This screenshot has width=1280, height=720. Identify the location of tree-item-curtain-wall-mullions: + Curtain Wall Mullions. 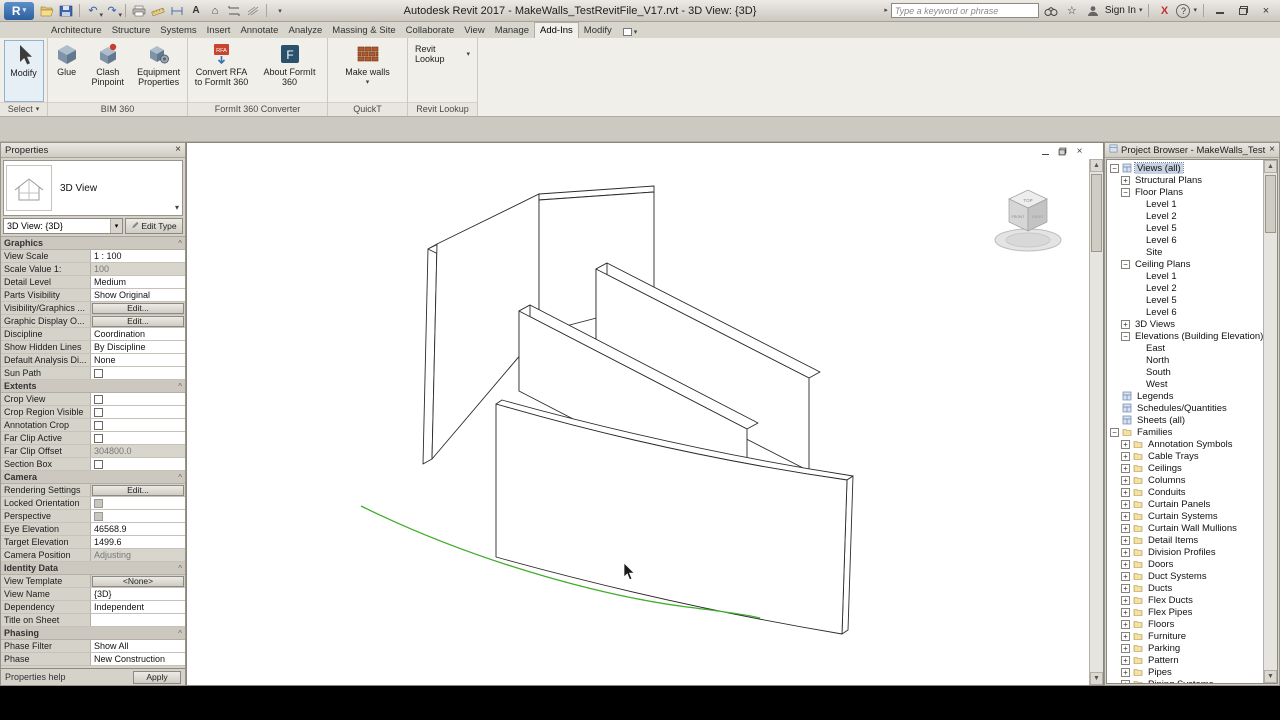
(1185, 528).